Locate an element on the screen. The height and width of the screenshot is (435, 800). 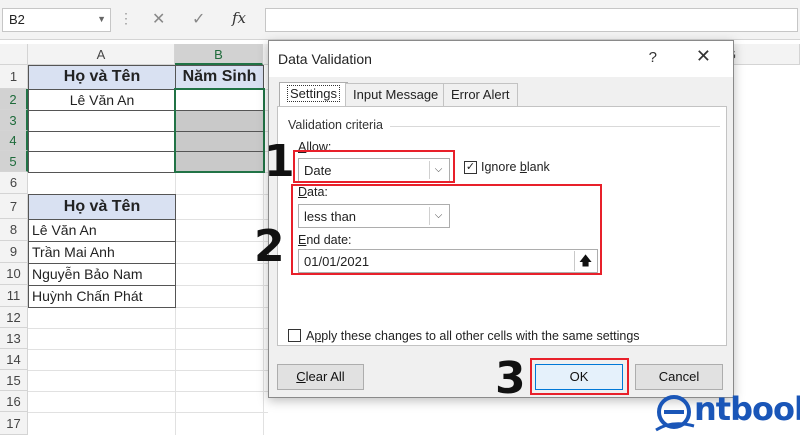
row-header-16: 16 is located at coordinates (14, 401).